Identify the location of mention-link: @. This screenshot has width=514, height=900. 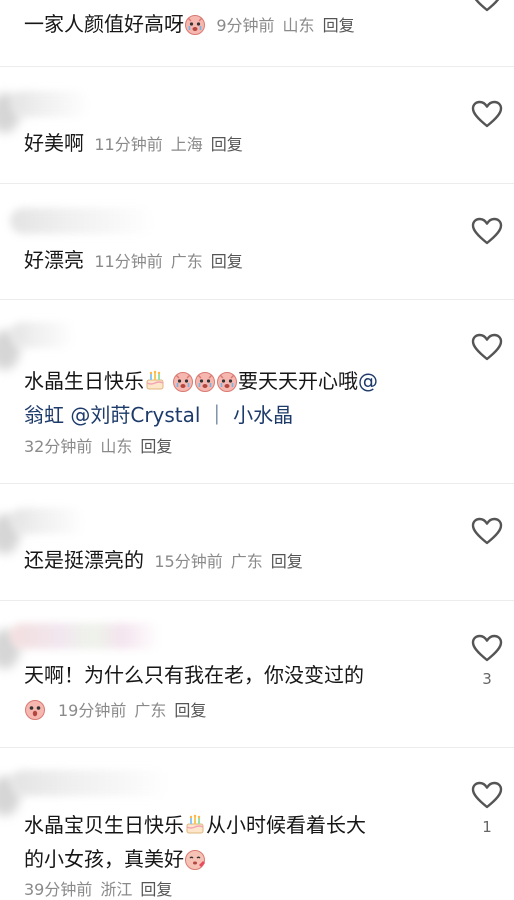
(368, 381).